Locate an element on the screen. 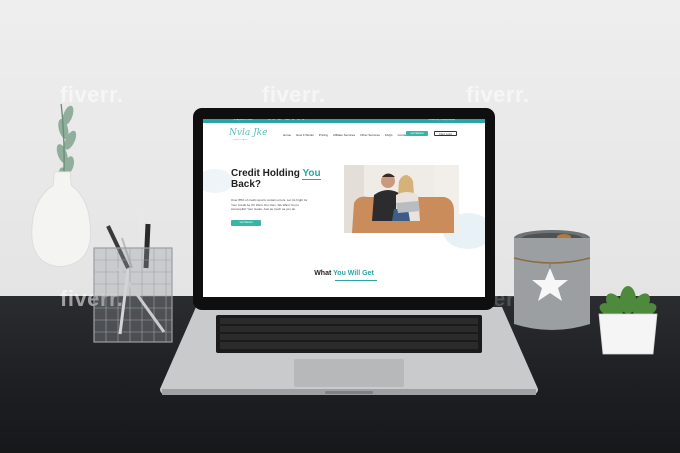 Image resolution: width=680 pixels, height=453 pixels. nav-link-home: Home is located at coordinates (287, 135).